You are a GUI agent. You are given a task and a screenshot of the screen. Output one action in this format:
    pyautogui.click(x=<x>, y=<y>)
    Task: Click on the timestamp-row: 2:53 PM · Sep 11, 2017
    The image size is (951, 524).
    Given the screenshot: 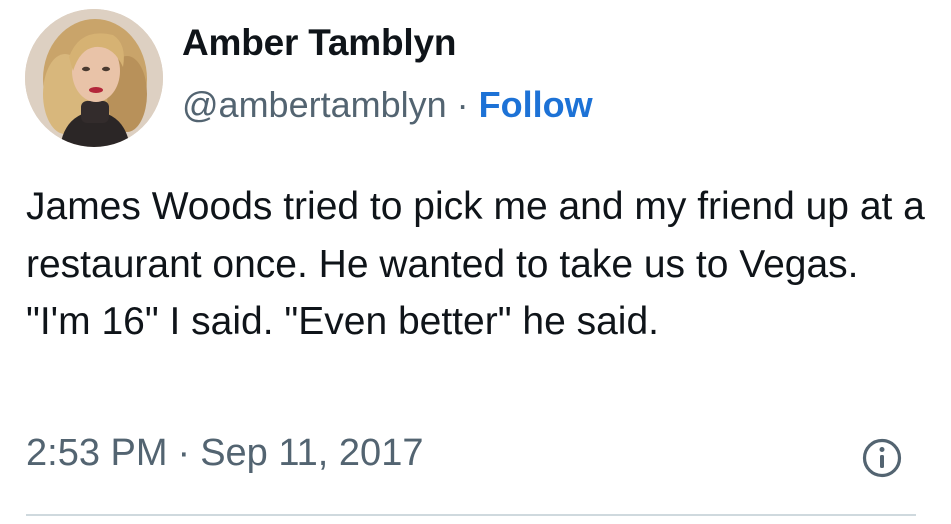 What is the action you would take?
    pyautogui.click(x=224, y=453)
    